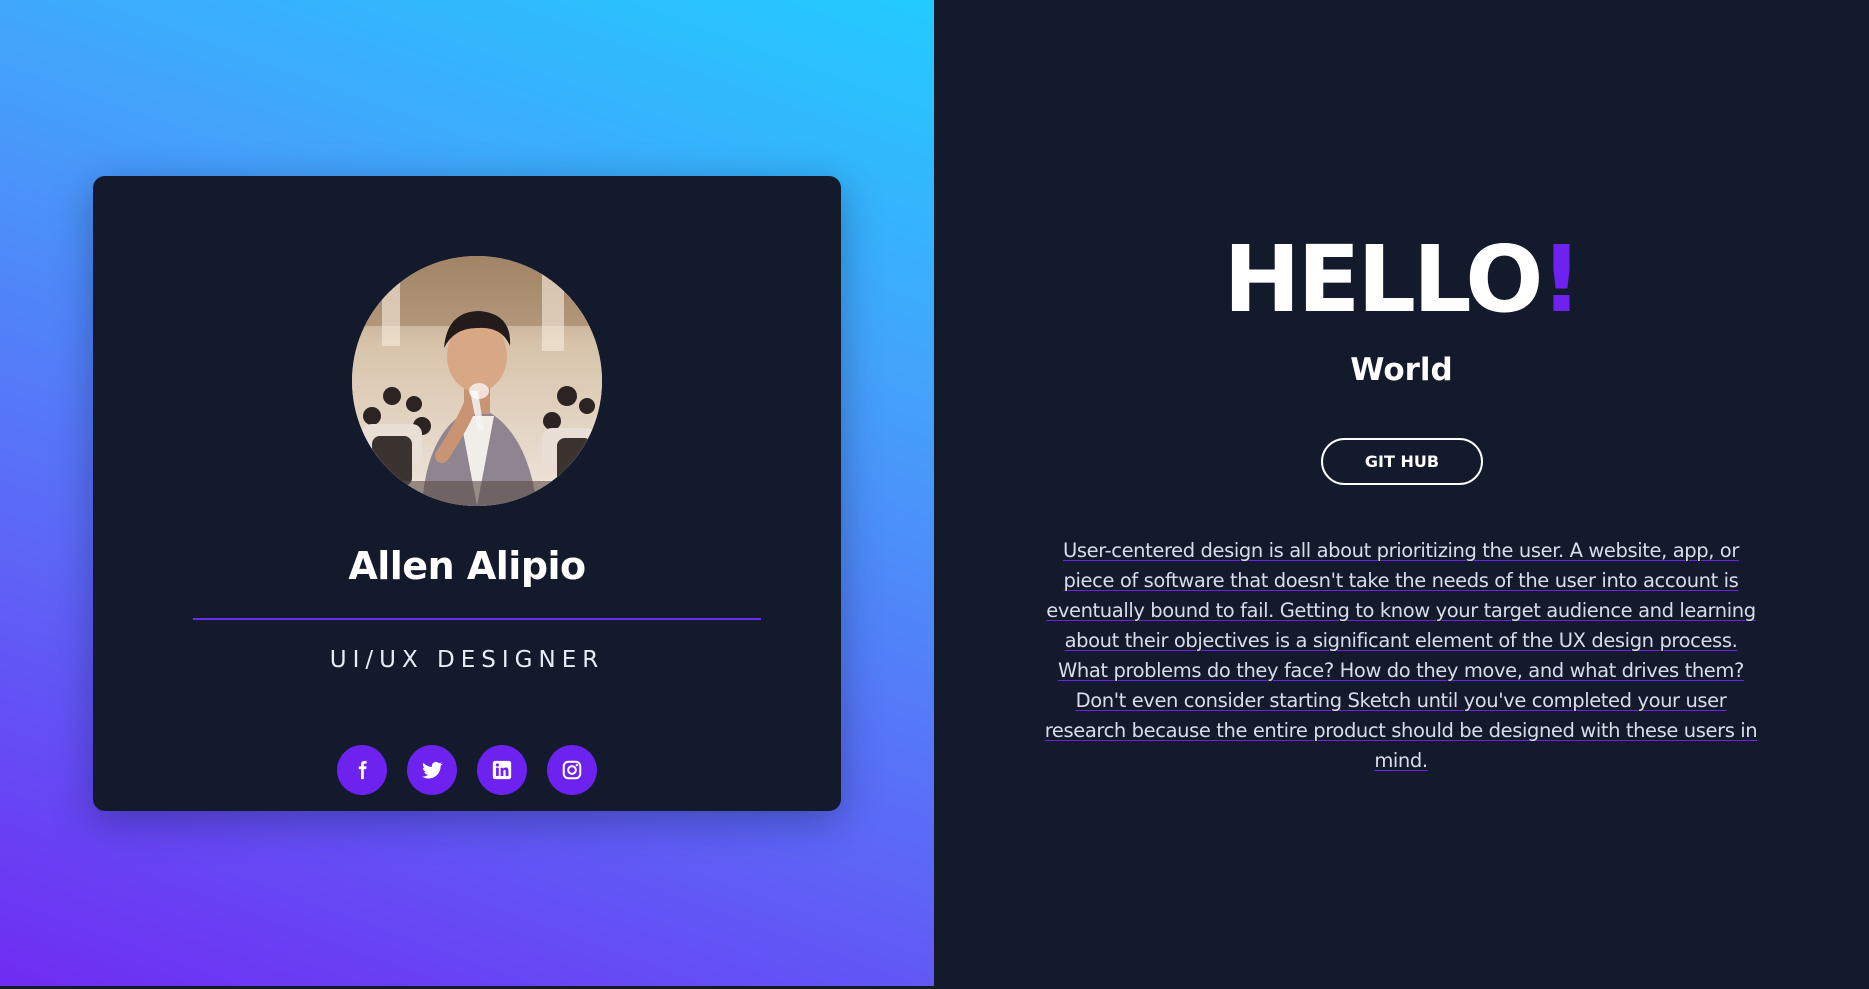  What do you see at coordinates (467, 566) in the screenshot?
I see `profile-name: Allen Alipio` at bounding box center [467, 566].